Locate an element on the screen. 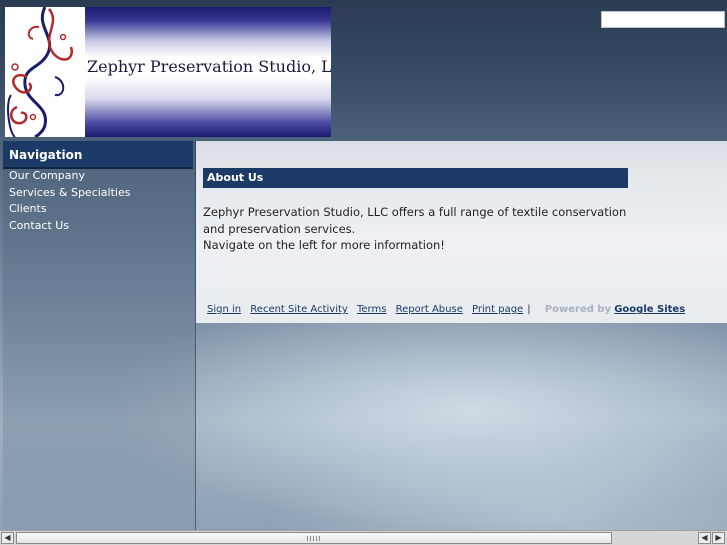 The width and height of the screenshot is (727, 545). site-title: Zephyr Preservation Studio, LLC is located at coordinates (209, 66).